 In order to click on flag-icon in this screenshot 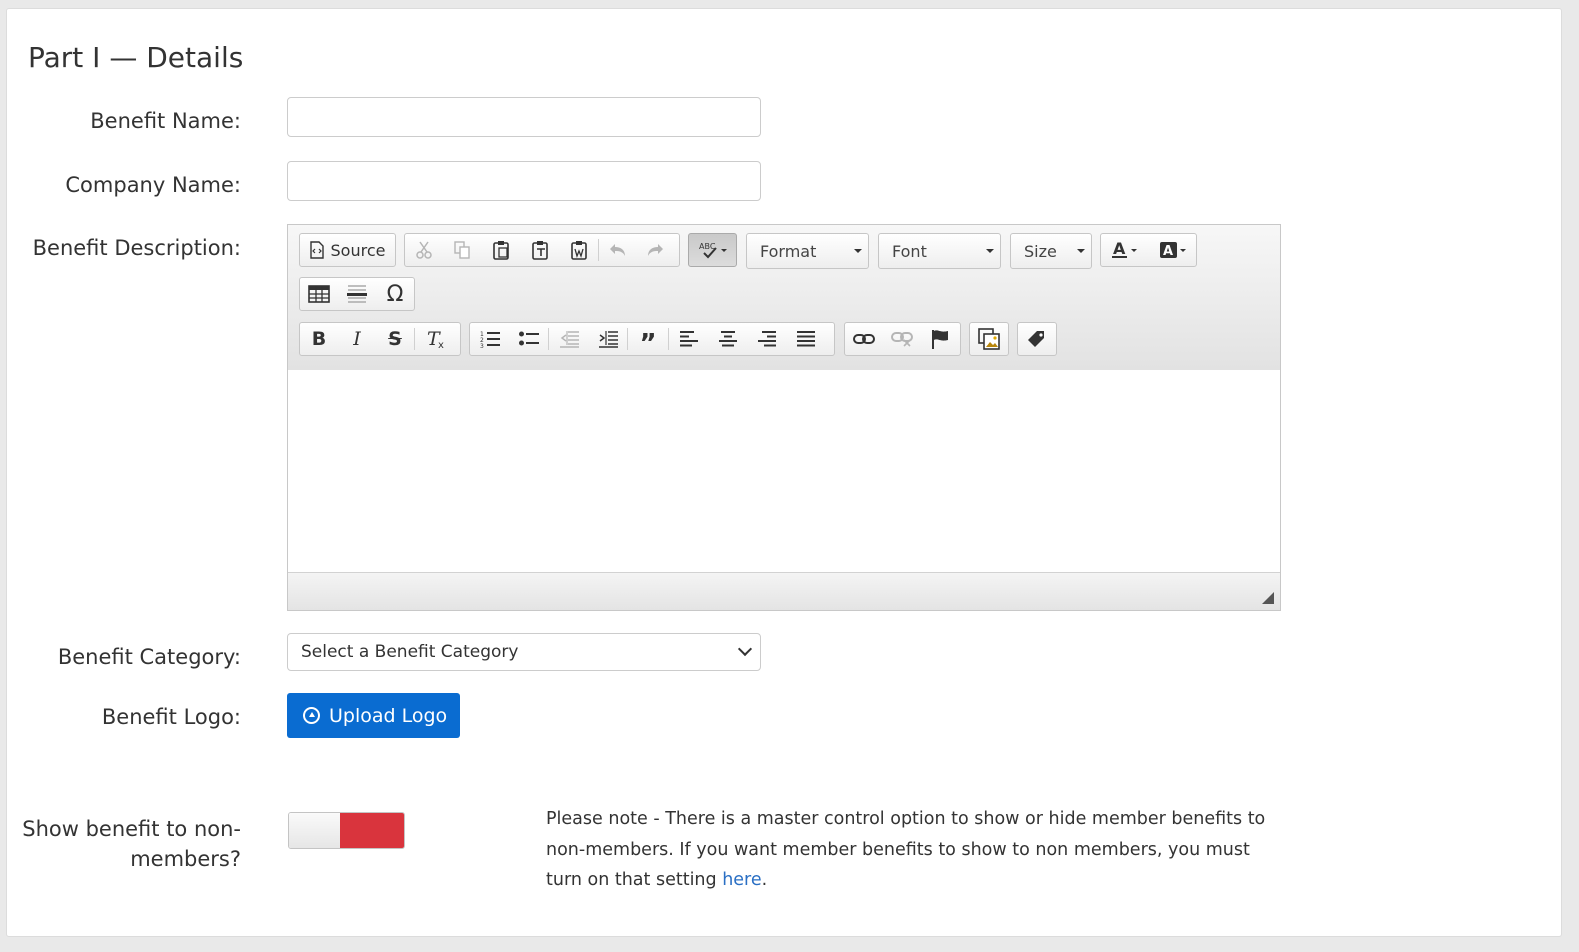, I will do `click(940, 339)`.